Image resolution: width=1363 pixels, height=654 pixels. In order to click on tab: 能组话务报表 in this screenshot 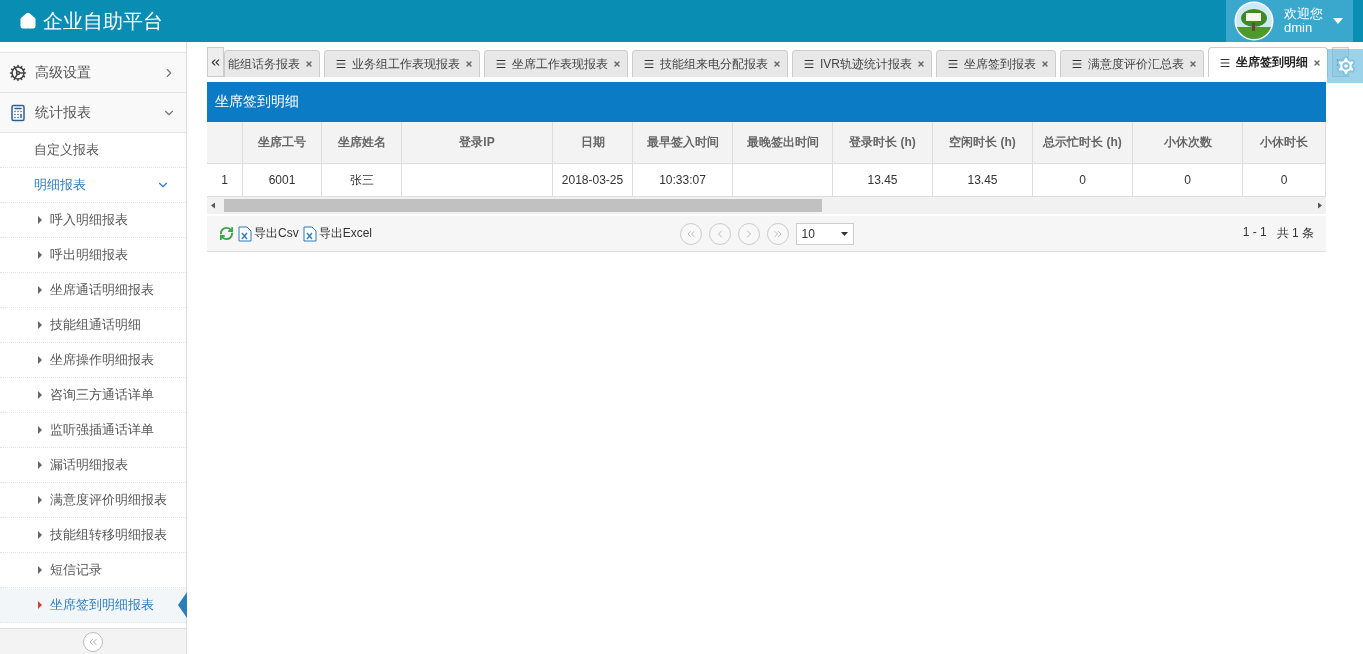, I will do `click(272, 63)`.